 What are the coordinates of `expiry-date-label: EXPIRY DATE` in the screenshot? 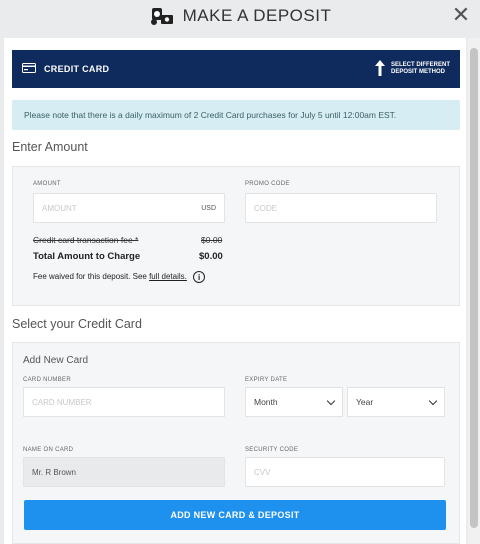 It's located at (266, 380).